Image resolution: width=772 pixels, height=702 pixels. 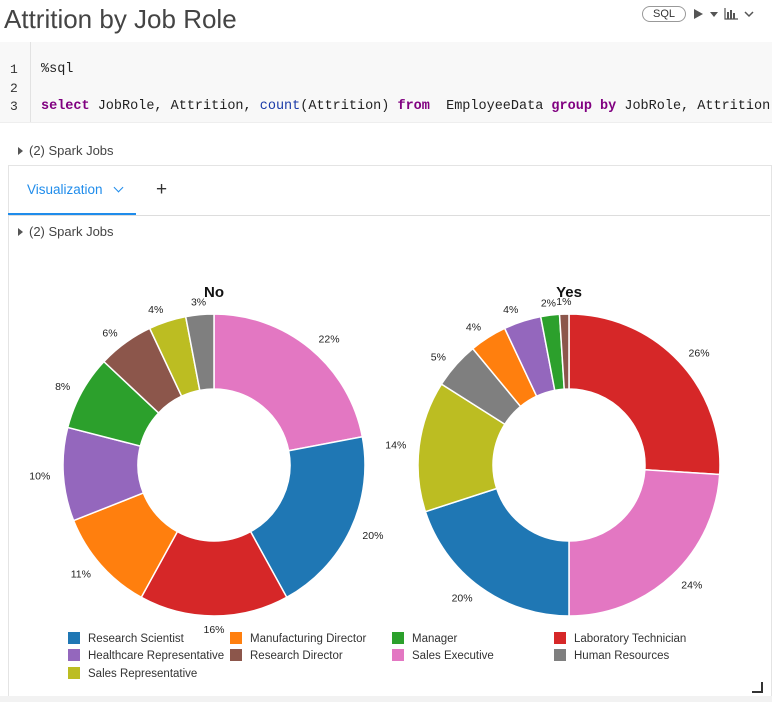 I want to click on slice-label: 6%, so click(x=109, y=333).